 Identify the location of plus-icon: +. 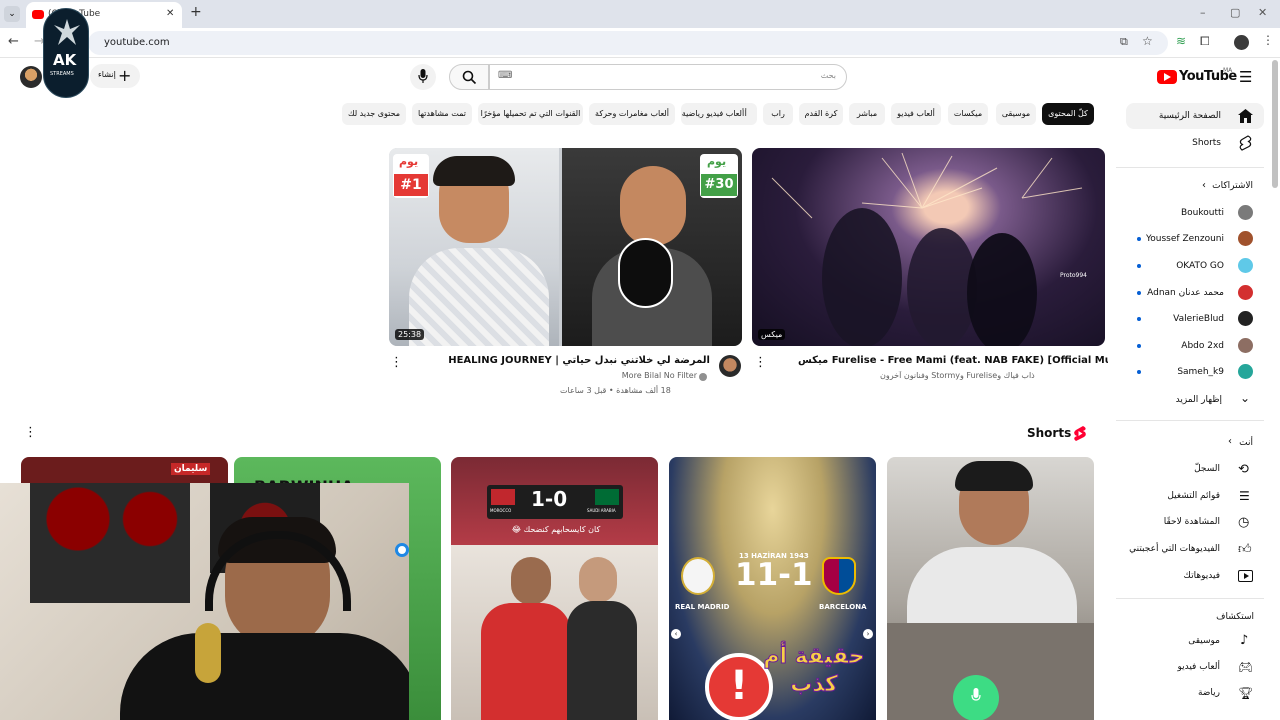
(125, 75).